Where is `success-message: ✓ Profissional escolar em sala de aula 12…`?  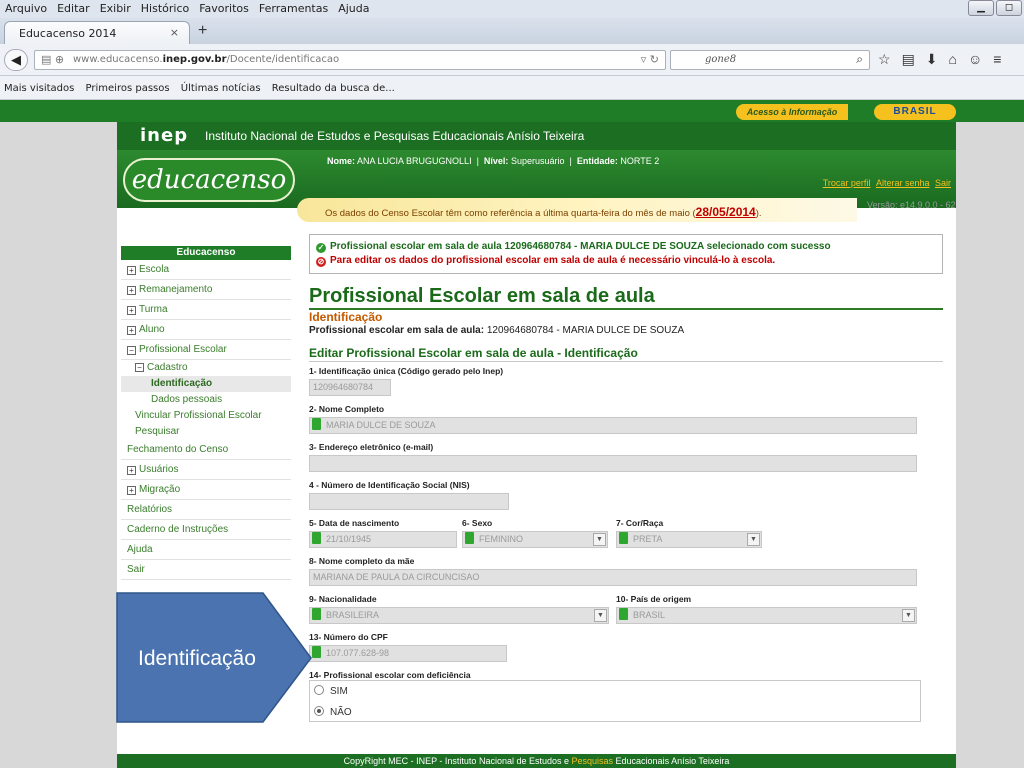
success-message: ✓ Profissional escolar em sala de aula 12… is located at coordinates (629, 248).